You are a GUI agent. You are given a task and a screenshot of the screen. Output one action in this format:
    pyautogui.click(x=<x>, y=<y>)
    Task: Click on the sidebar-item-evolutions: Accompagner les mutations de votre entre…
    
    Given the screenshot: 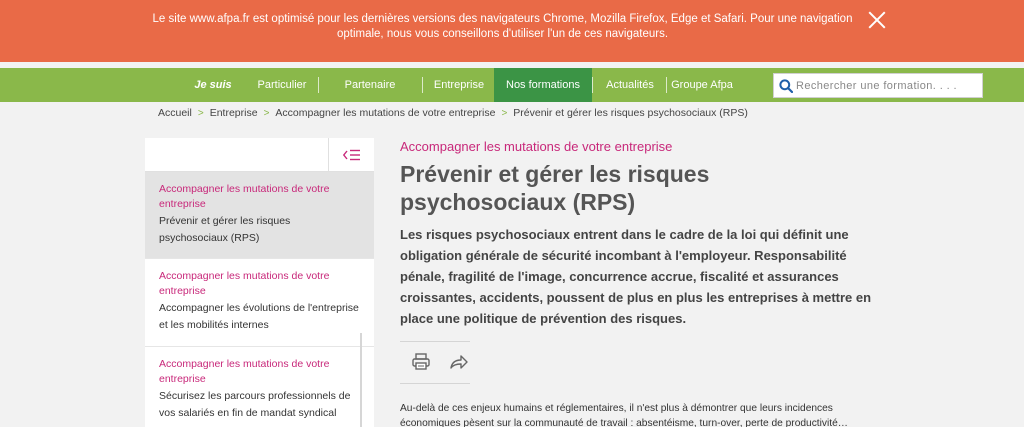 What is the action you would take?
    pyautogui.click(x=259, y=303)
    